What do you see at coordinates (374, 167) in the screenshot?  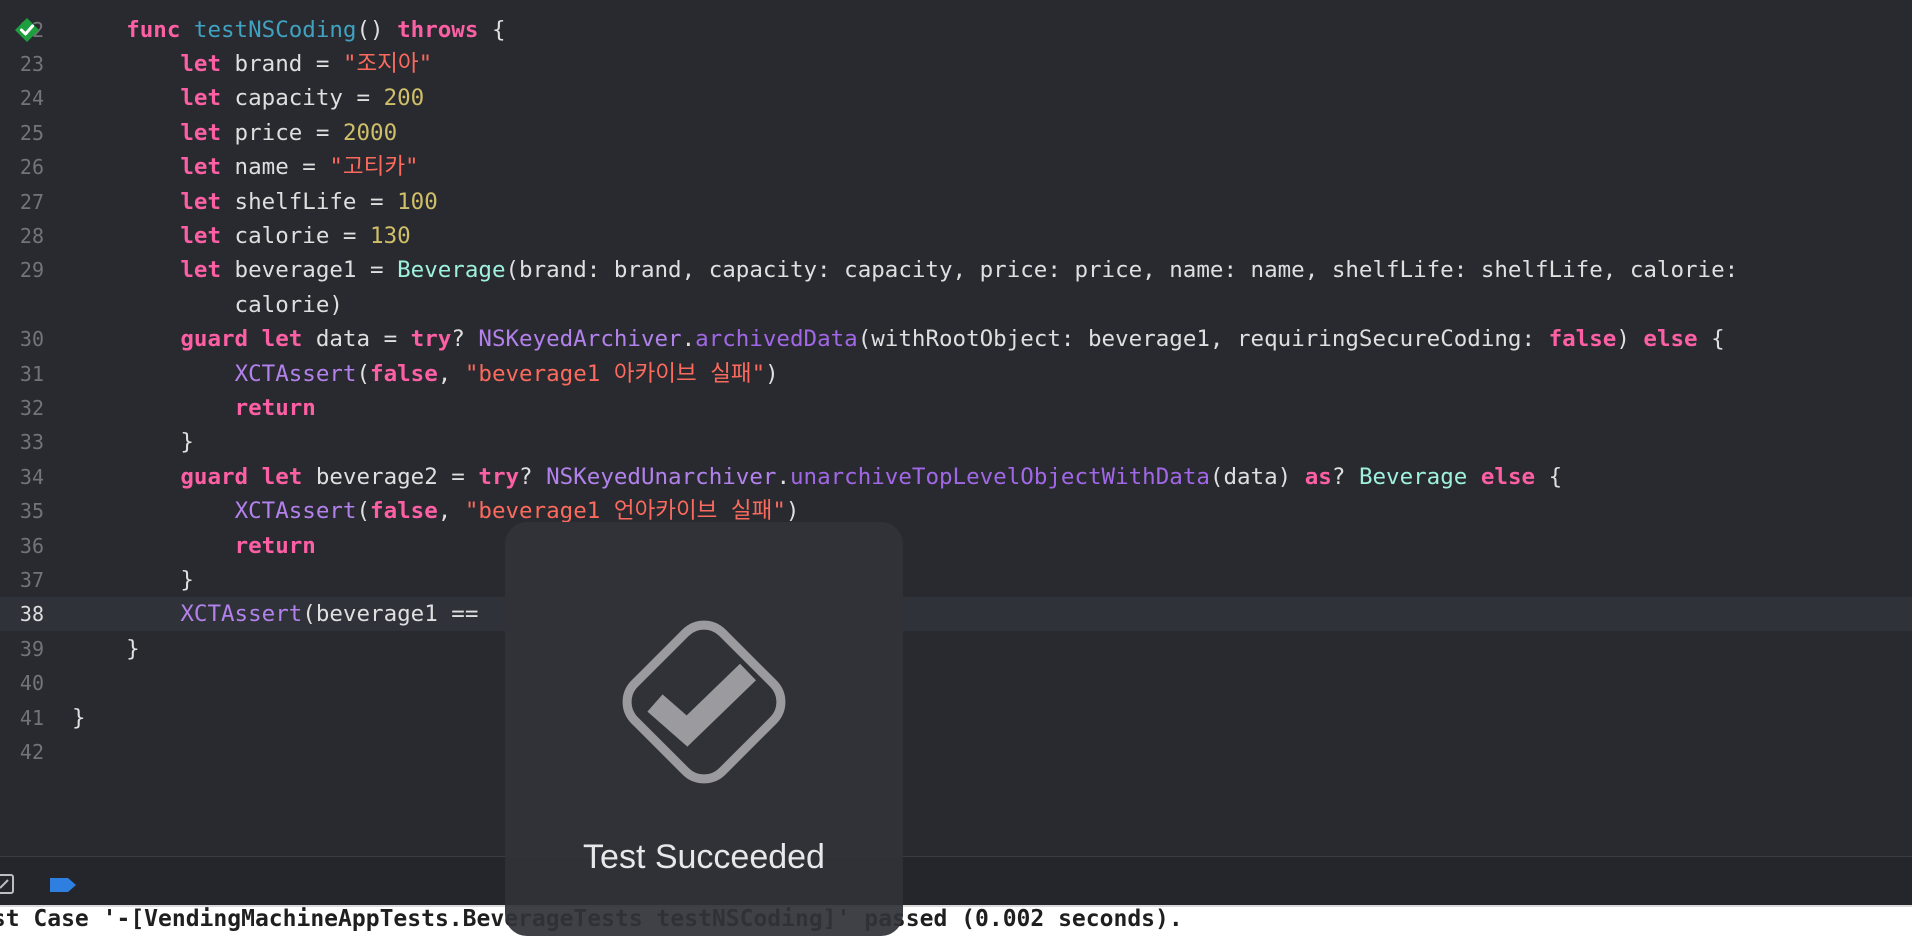 I see `code-token: "고티카"` at bounding box center [374, 167].